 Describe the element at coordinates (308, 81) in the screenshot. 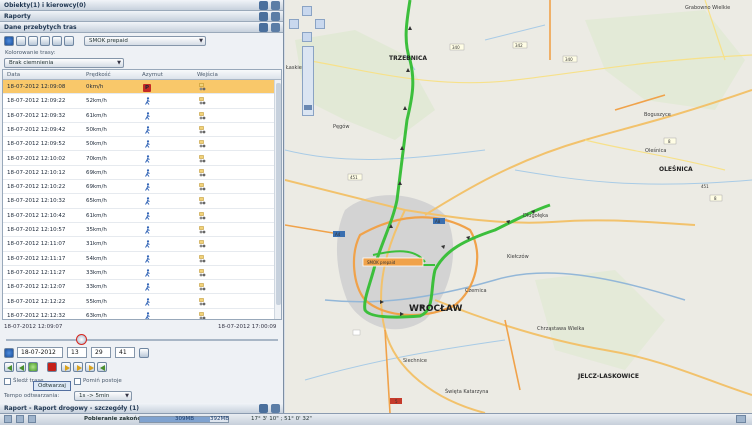

I see `zoom-slider` at that location.